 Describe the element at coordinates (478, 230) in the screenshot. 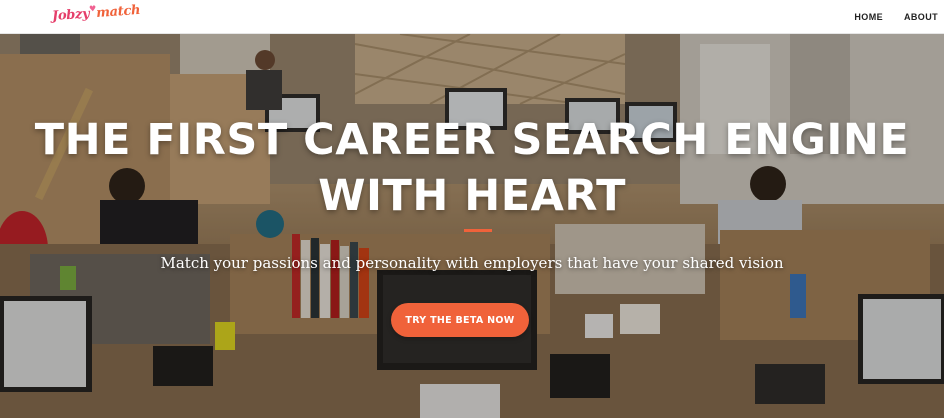

I see `title-divider` at that location.